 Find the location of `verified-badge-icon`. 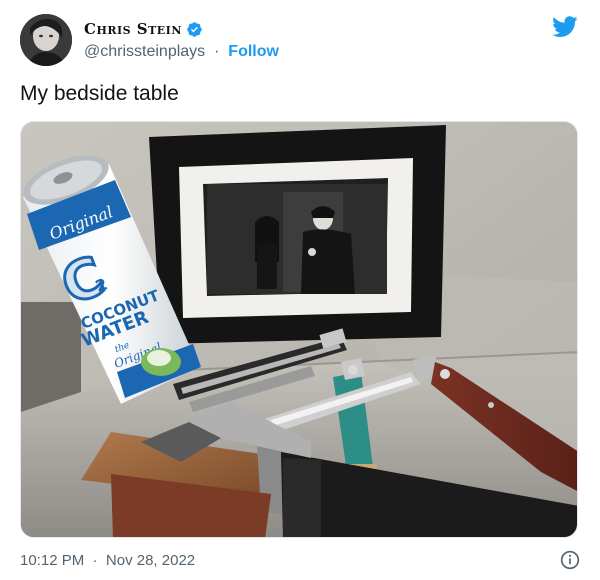

verified-badge-icon is located at coordinates (194, 29).